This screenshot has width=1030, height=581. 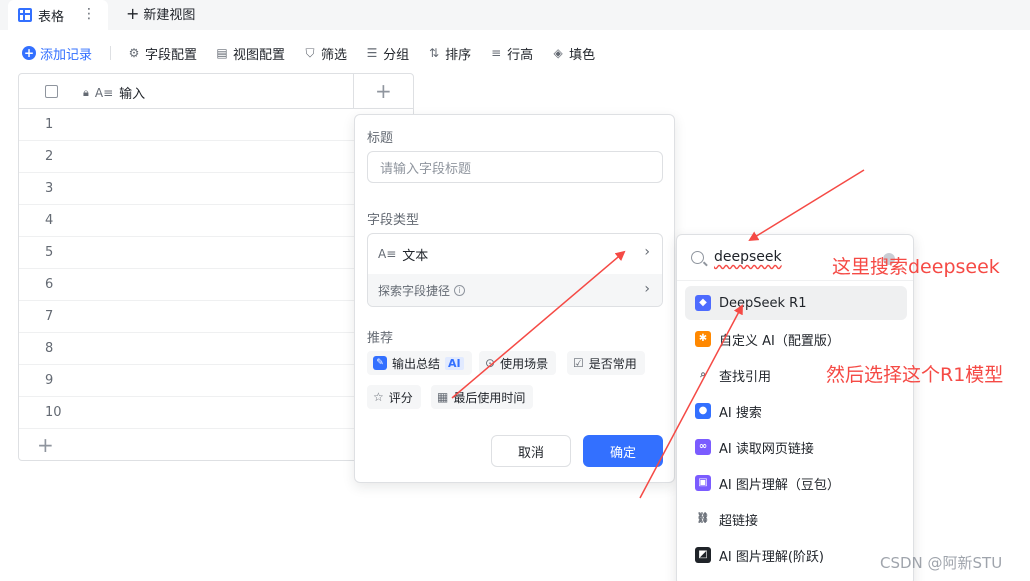 What do you see at coordinates (222, 53) in the screenshot?
I see `view-config-icon: ▤` at bounding box center [222, 53].